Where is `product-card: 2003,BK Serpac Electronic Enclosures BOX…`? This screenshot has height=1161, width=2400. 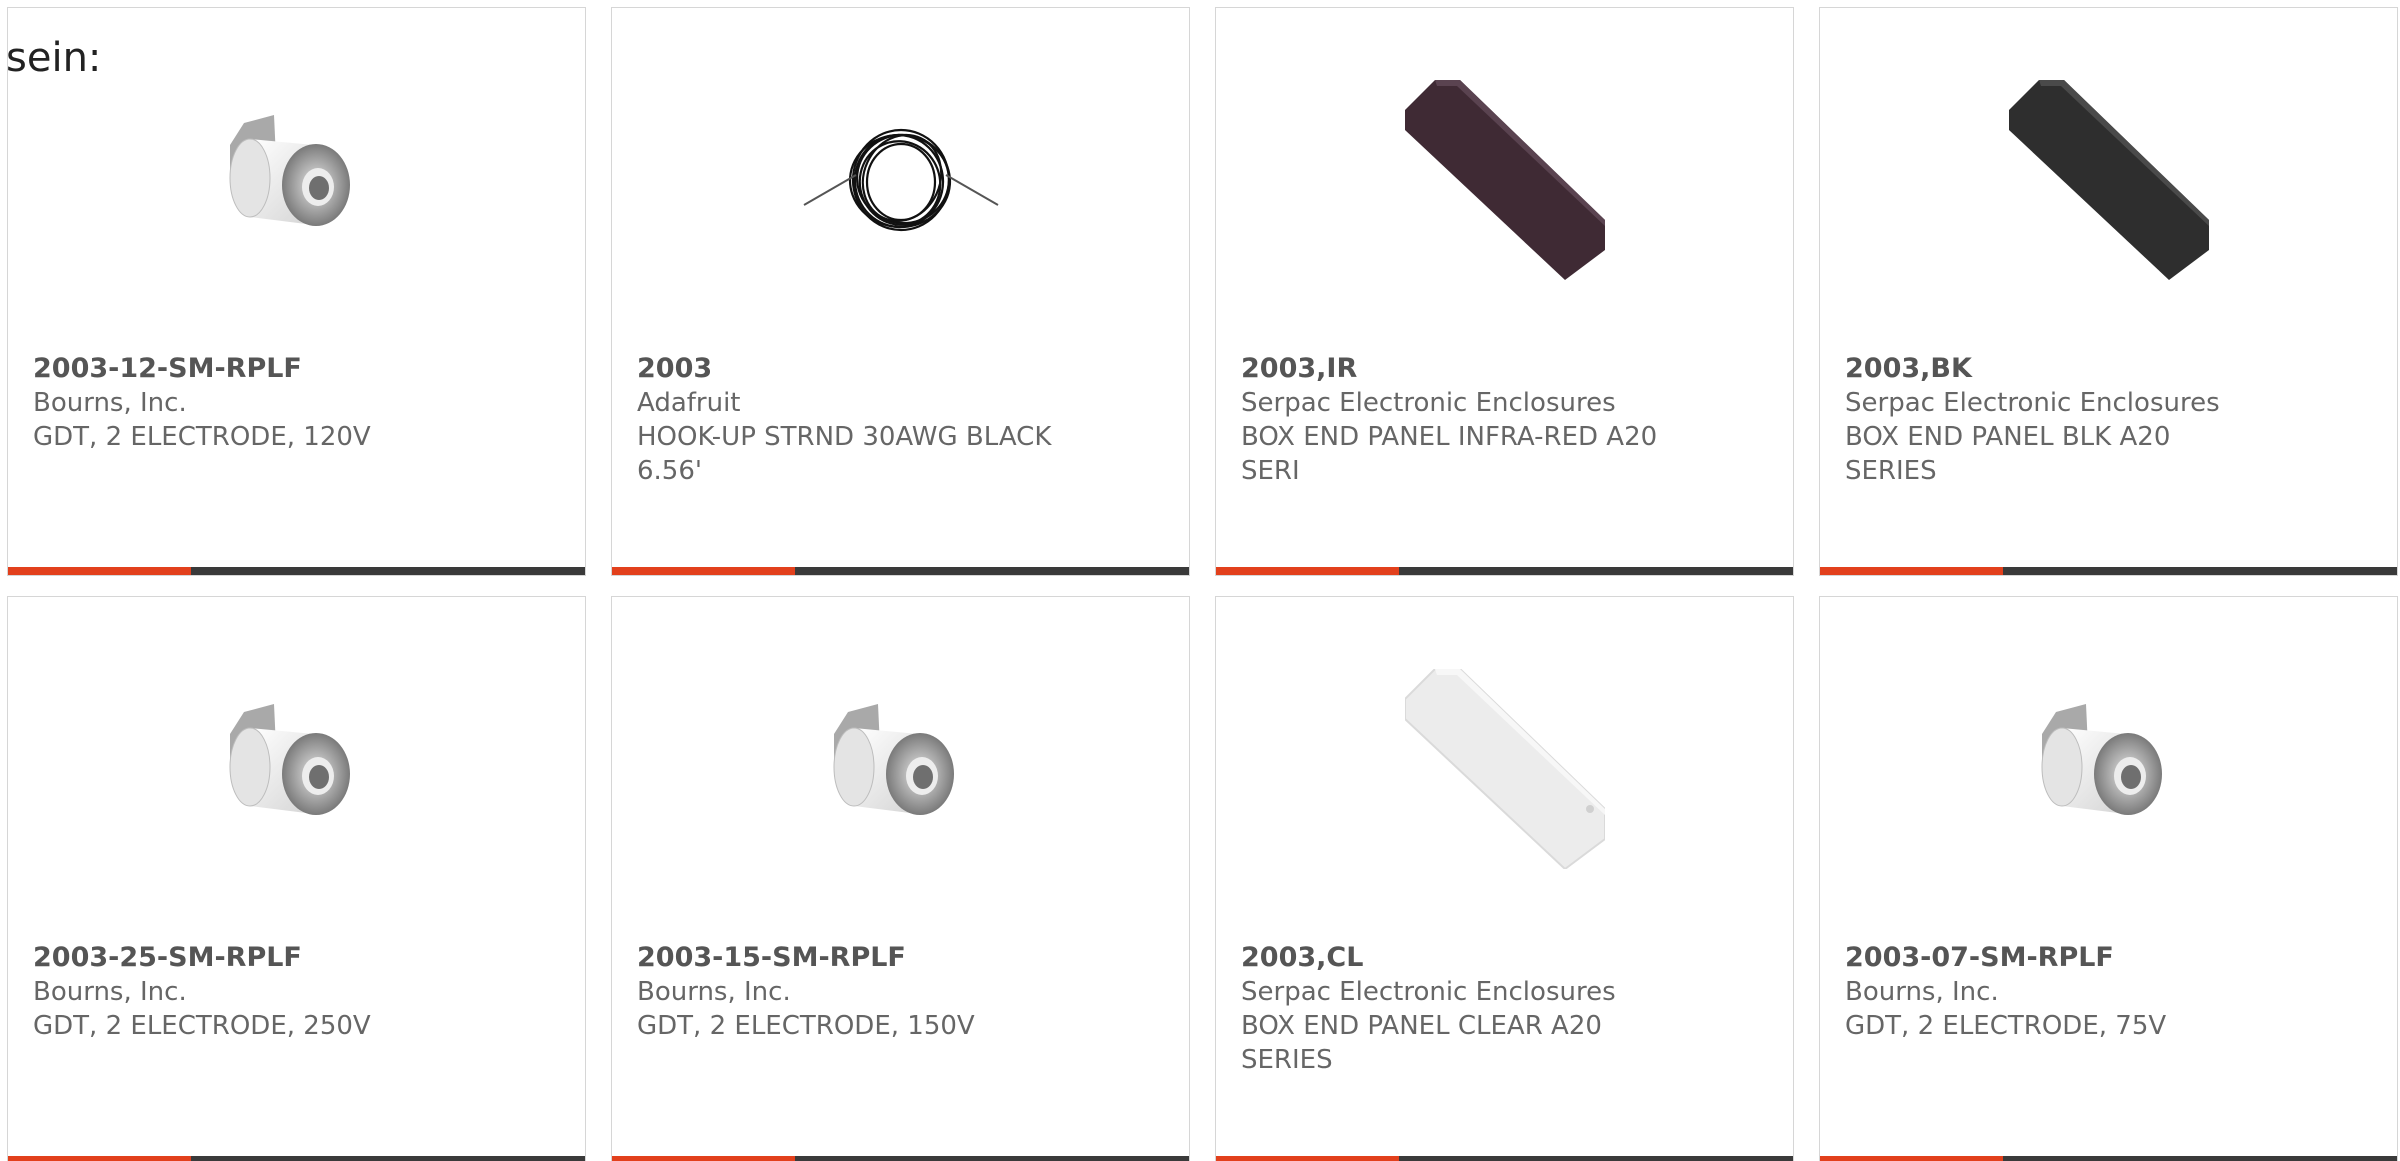
product-card: 2003,BK Serpac Electronic Enclosures BOX… is located at coordinates (2108, 291).